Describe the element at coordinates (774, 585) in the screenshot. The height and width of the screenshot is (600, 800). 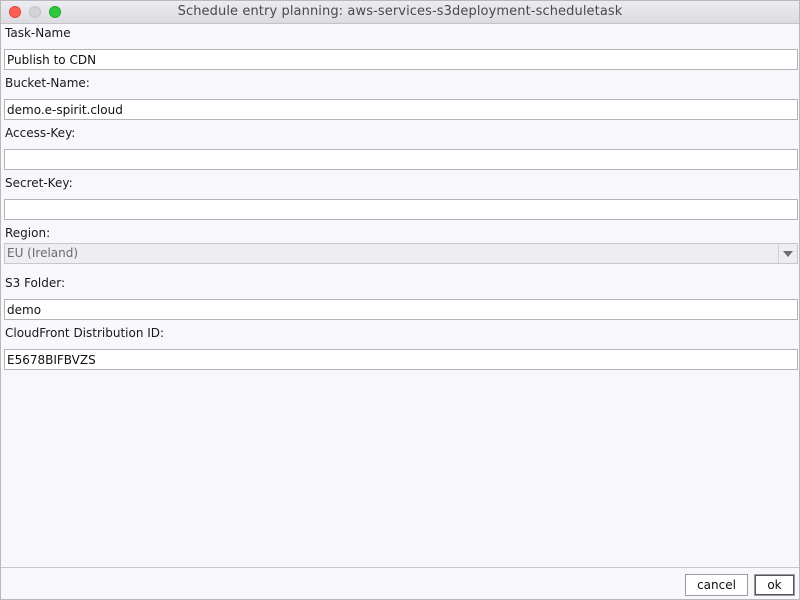
I see `ok-button: ok` at that location.